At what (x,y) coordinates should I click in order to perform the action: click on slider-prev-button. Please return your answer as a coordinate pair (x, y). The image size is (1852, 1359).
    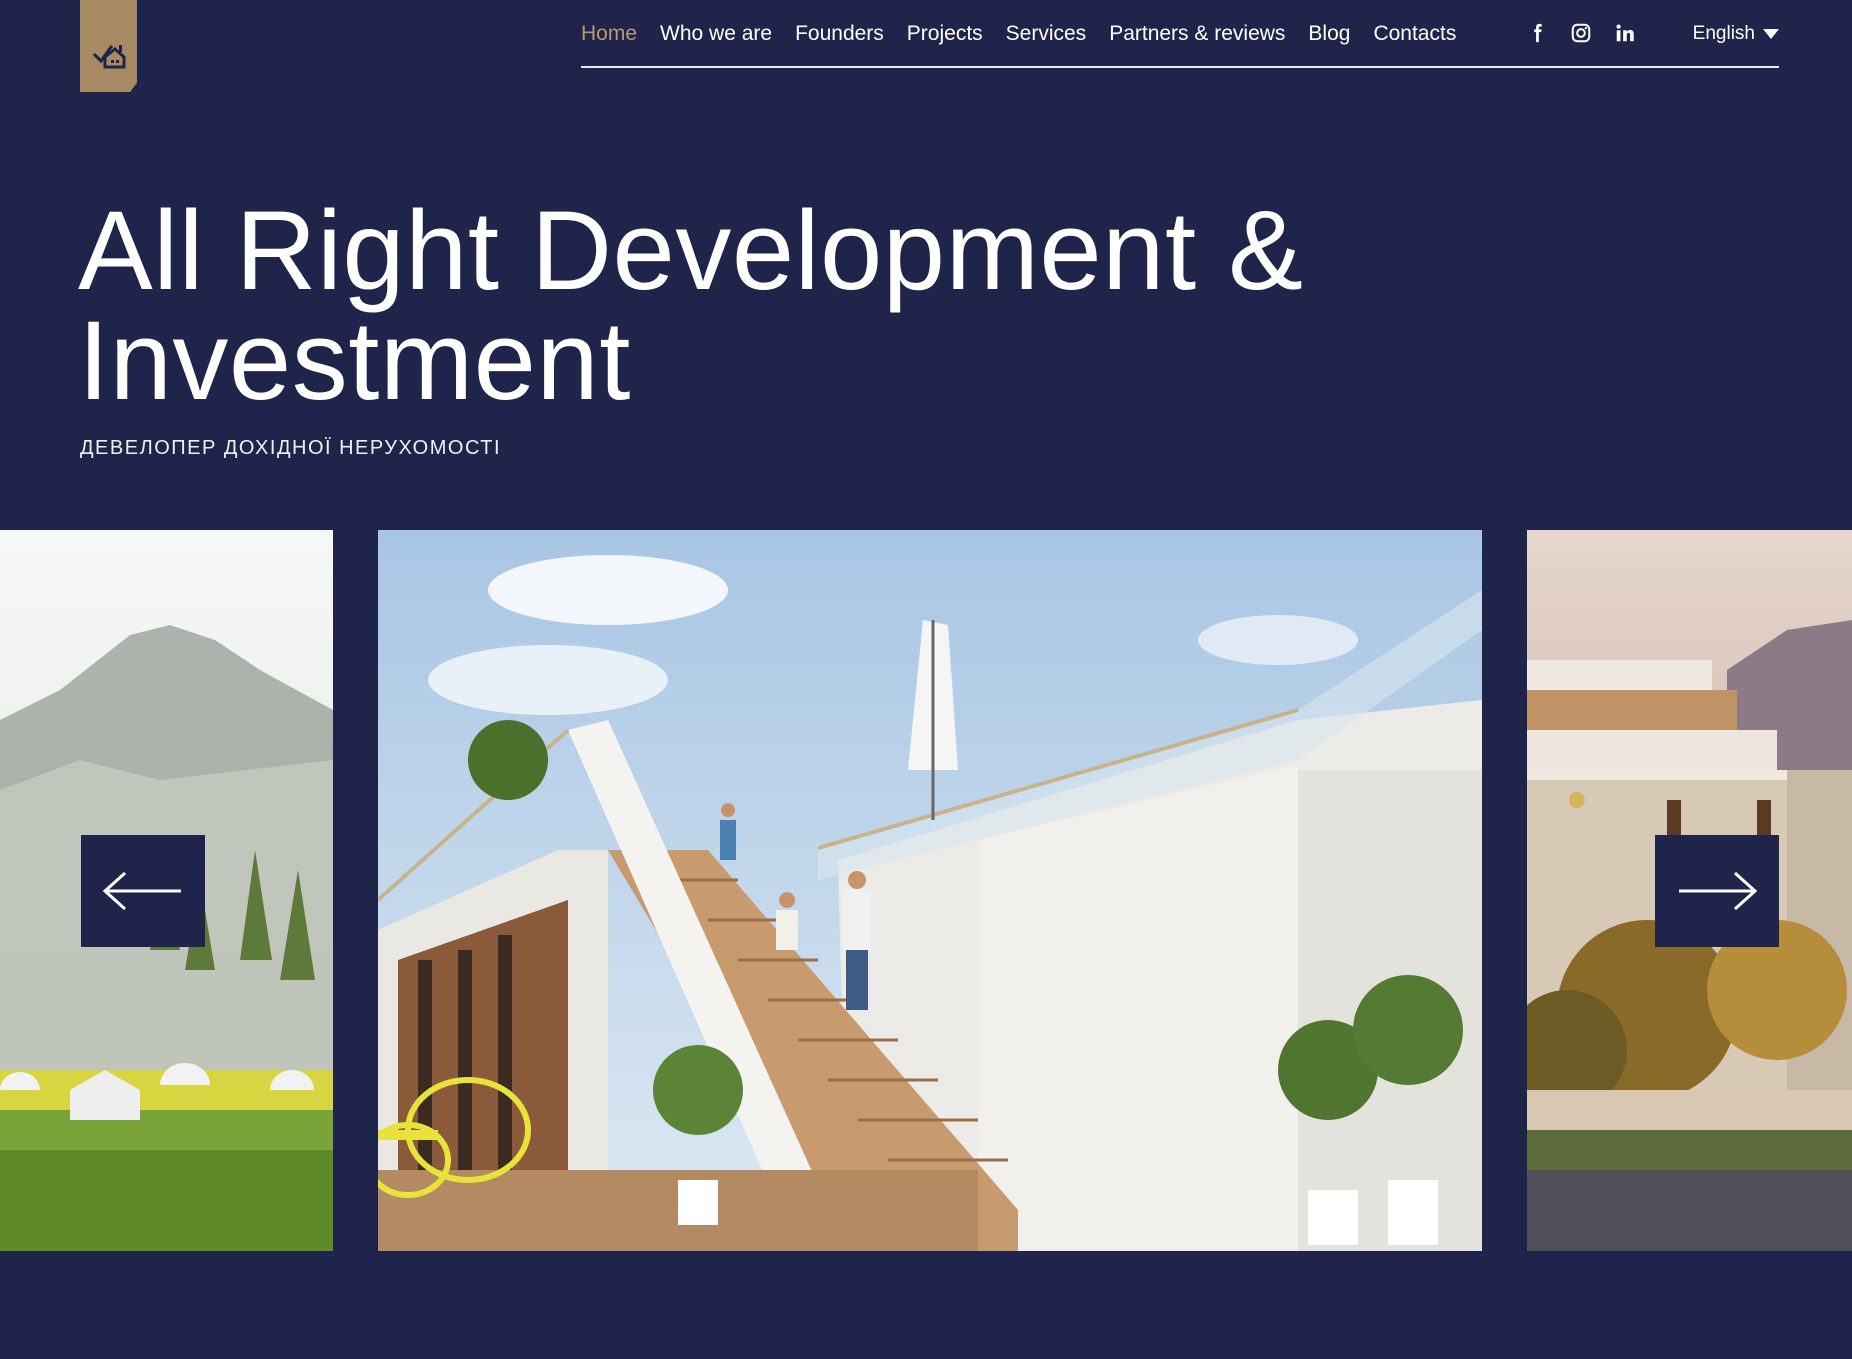
    Looking at the image, I should click on (143, 891).